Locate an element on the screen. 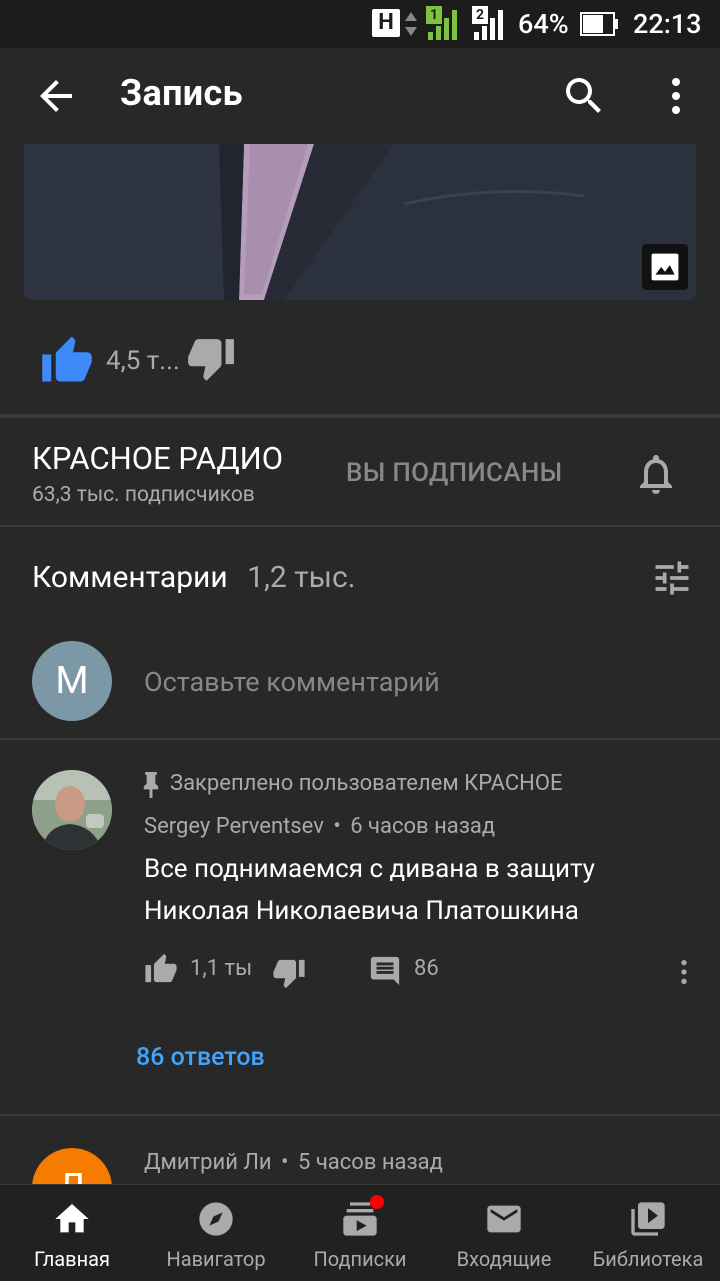 The width and height of the screenshot is (720, 1281). comment-time: 5 часов назад is located at coordinates (370, 1162).